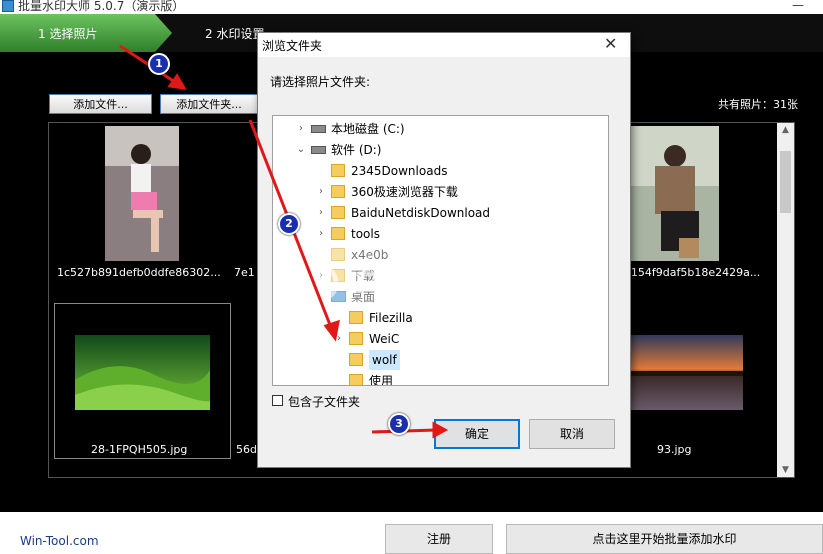  What do you see at coordinates (404, 192) in the screenshot?
I see `tree-node-label: 360极速浏览器下载` at bounding box center [404, 192].